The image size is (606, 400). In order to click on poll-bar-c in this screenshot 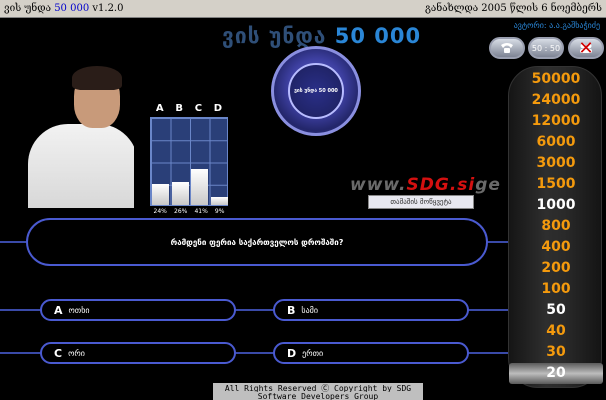, I will do `click(200, 187)`.